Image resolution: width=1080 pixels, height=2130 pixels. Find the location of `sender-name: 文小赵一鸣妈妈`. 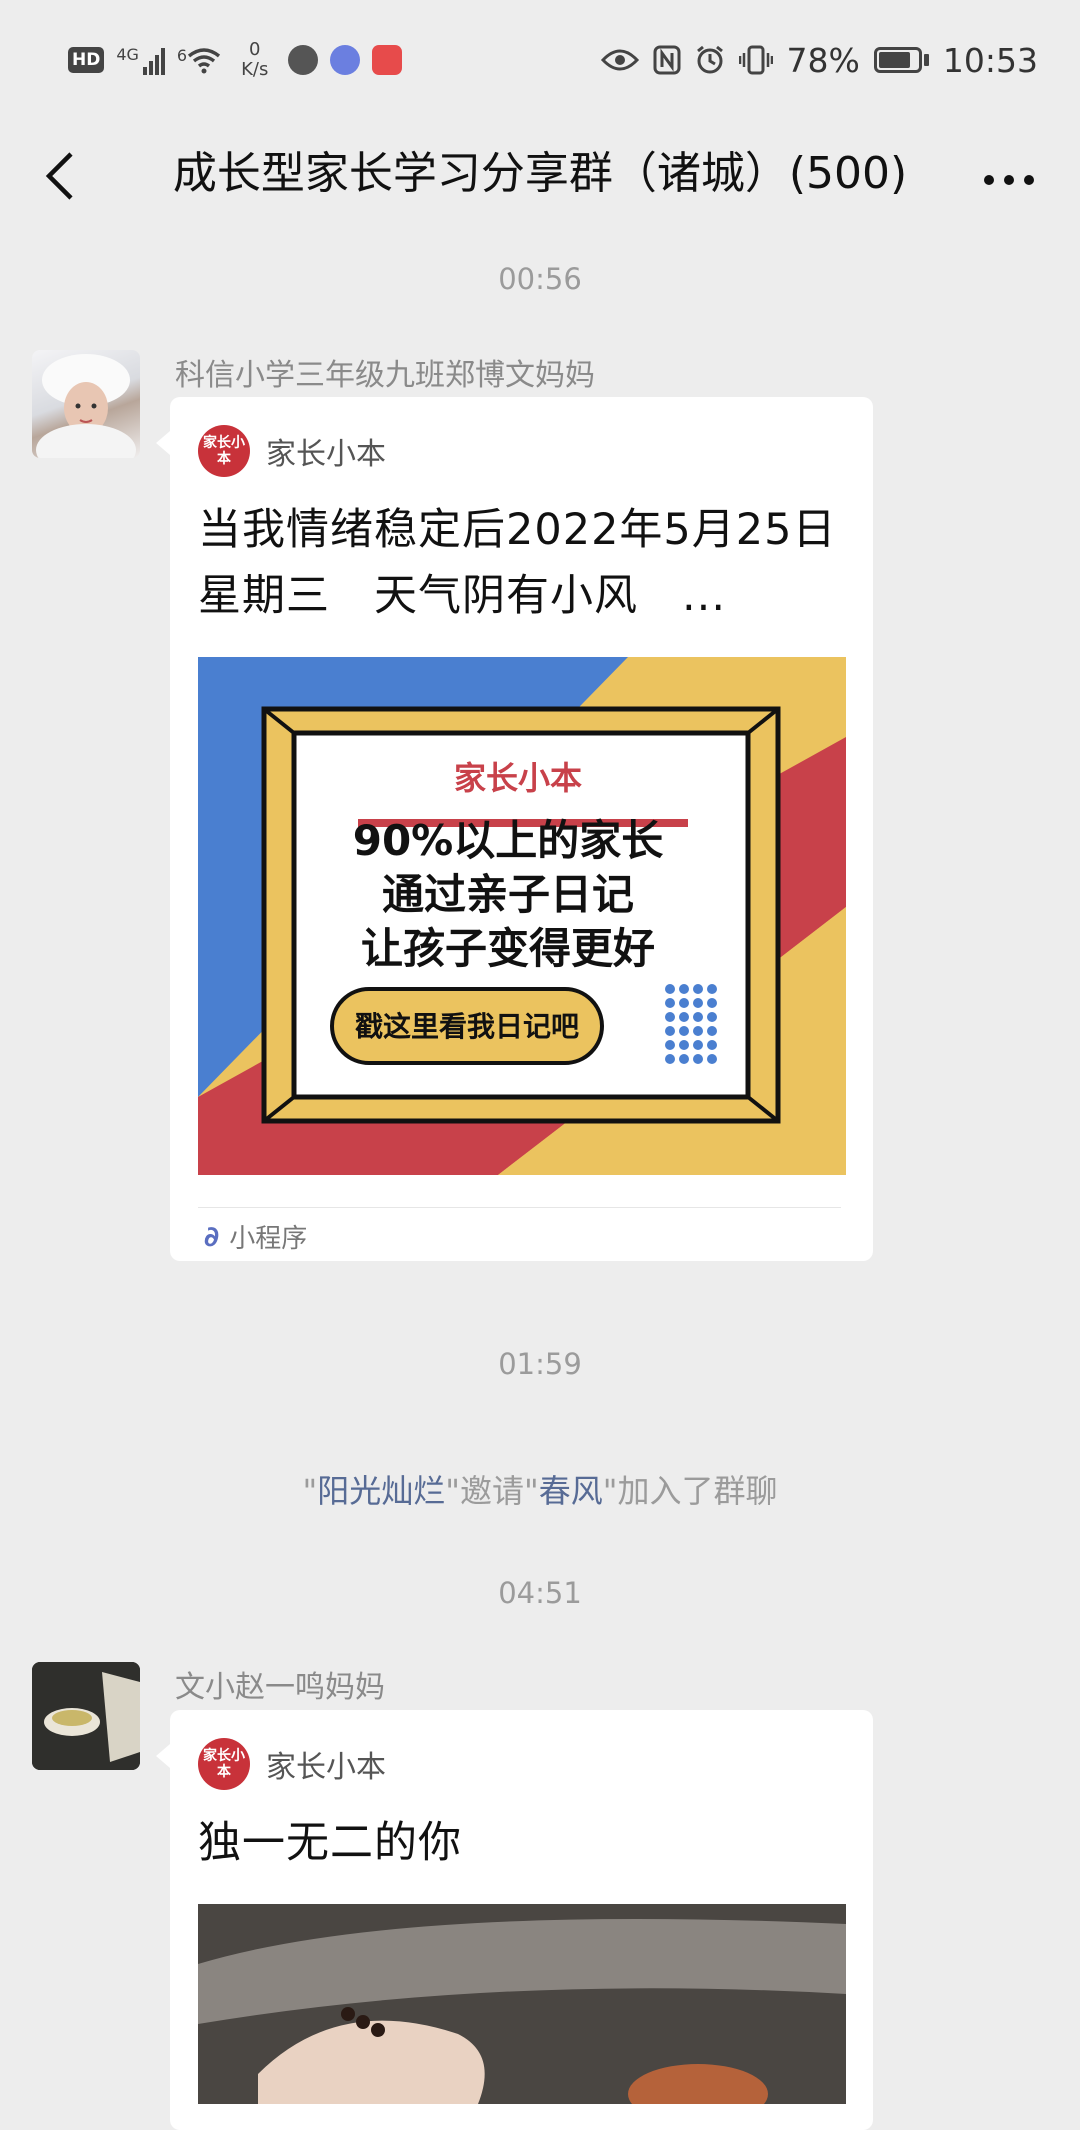

sender-name: 文小赵一鸣妈妈 is located at coordinates (280, 1687).